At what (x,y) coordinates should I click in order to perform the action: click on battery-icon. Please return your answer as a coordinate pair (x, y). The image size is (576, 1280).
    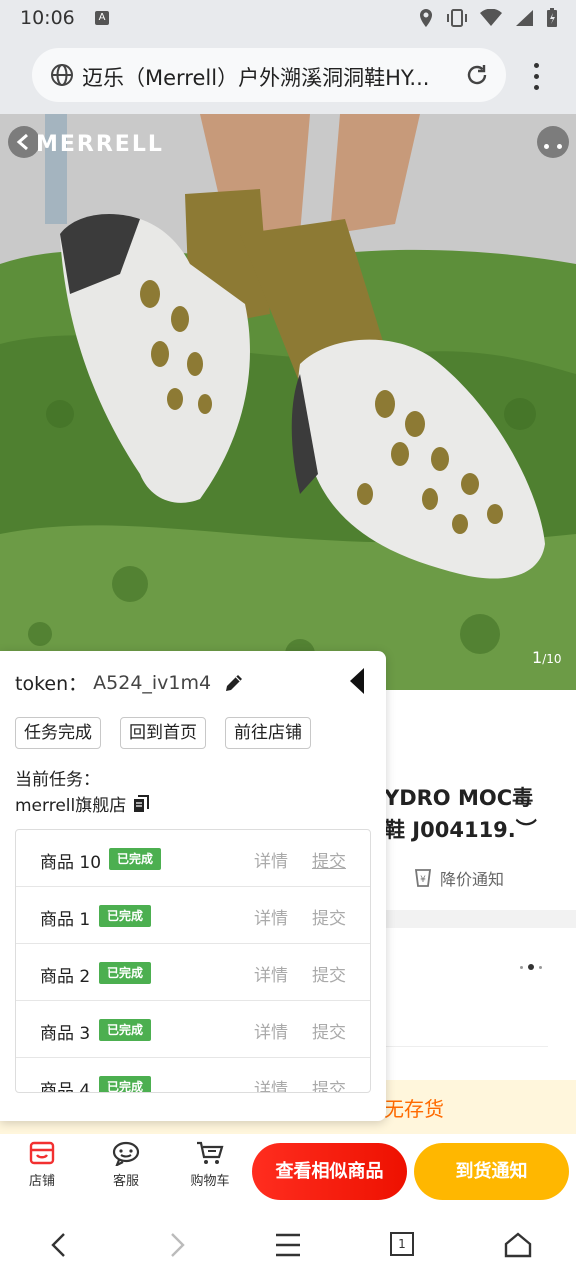
    Looking at the image, I should click on (552, 17).